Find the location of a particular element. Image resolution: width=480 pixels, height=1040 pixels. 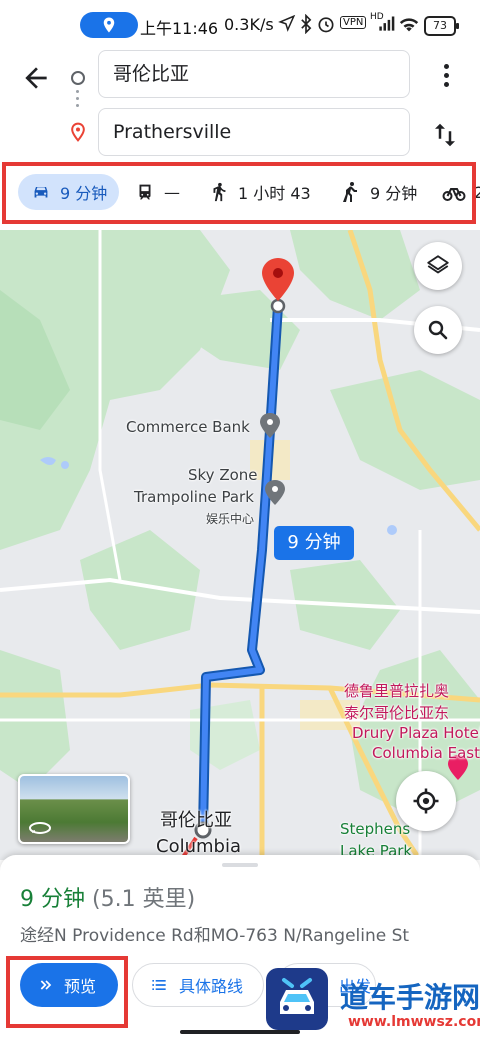

origin-map-label: 哥伦比亚 is located at coordinates (196, 820).